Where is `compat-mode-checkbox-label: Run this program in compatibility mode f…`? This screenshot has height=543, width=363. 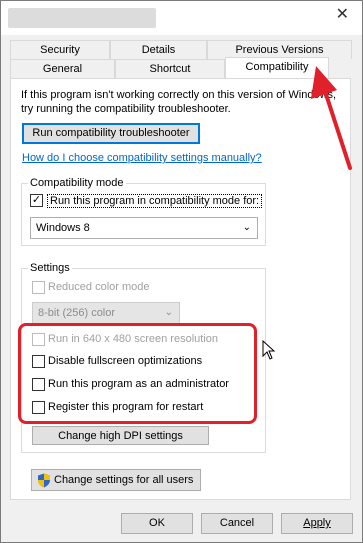 compat-mode-checkbox-label: Run this program in compatibility mode f… is located at coordinates (155, 201).